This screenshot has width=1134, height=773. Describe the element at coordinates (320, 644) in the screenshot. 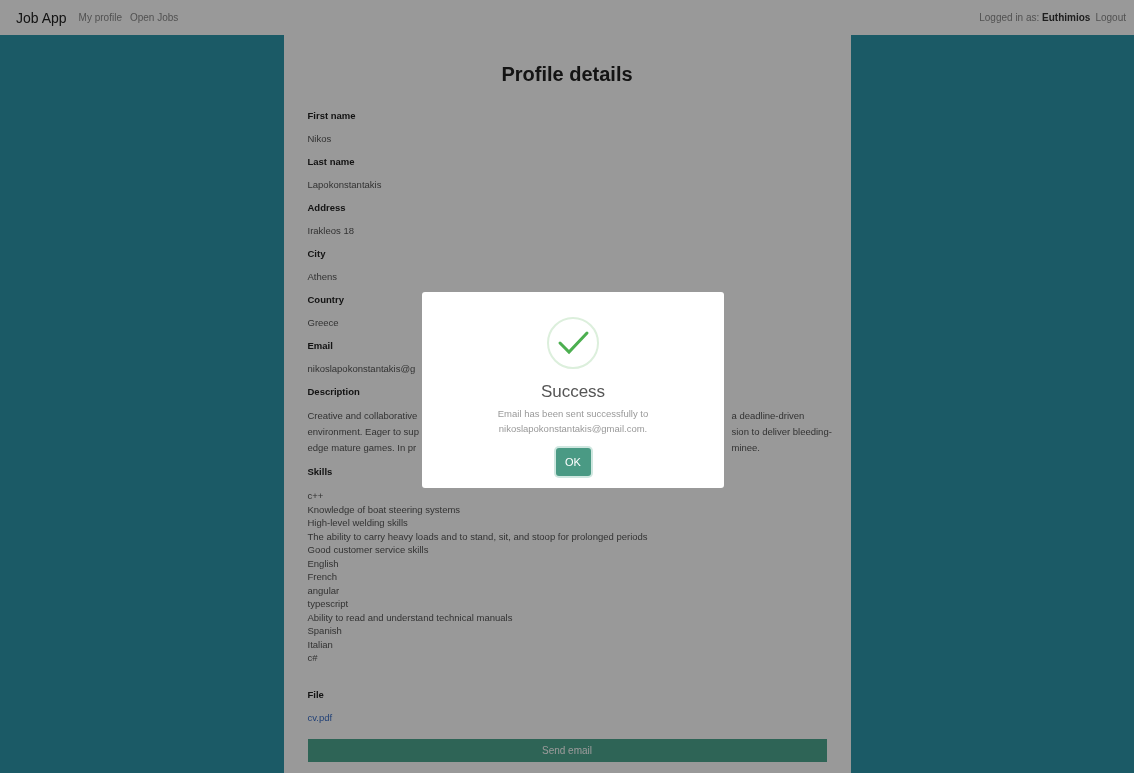

I see `skill-item: Italian` at that location.